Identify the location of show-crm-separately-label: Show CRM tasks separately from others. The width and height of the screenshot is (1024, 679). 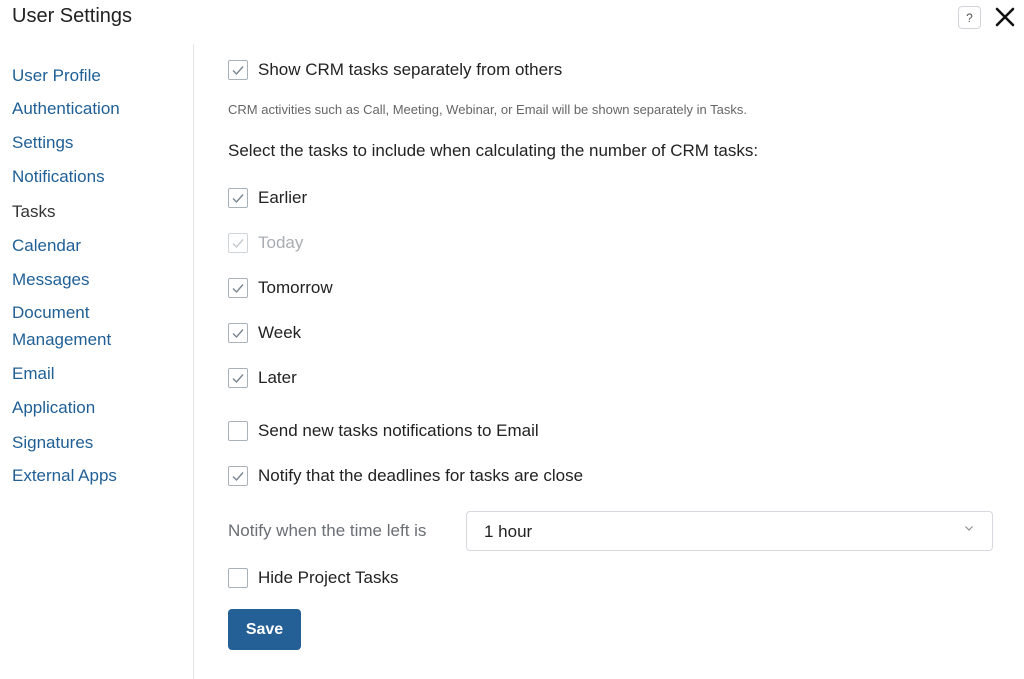
(410, 69).